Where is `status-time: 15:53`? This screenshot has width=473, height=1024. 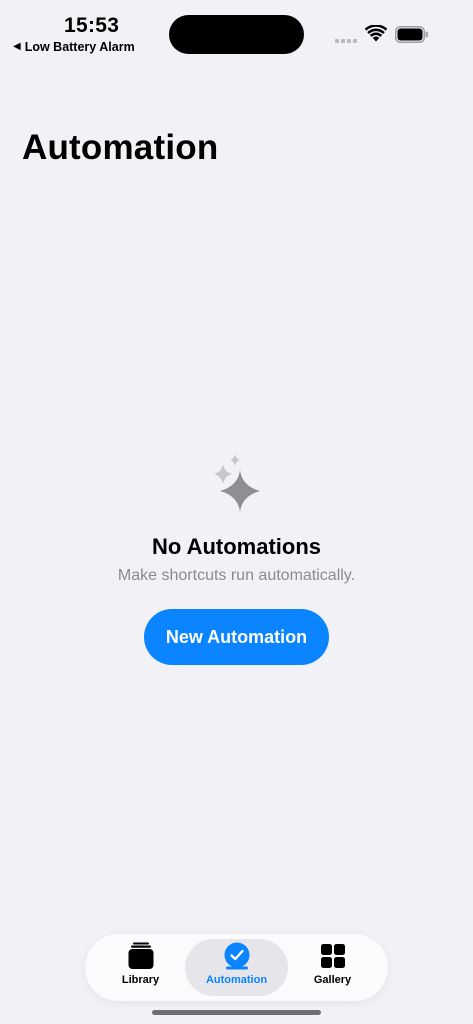
status-time: 15:53 is located at coordinates (92, 25).